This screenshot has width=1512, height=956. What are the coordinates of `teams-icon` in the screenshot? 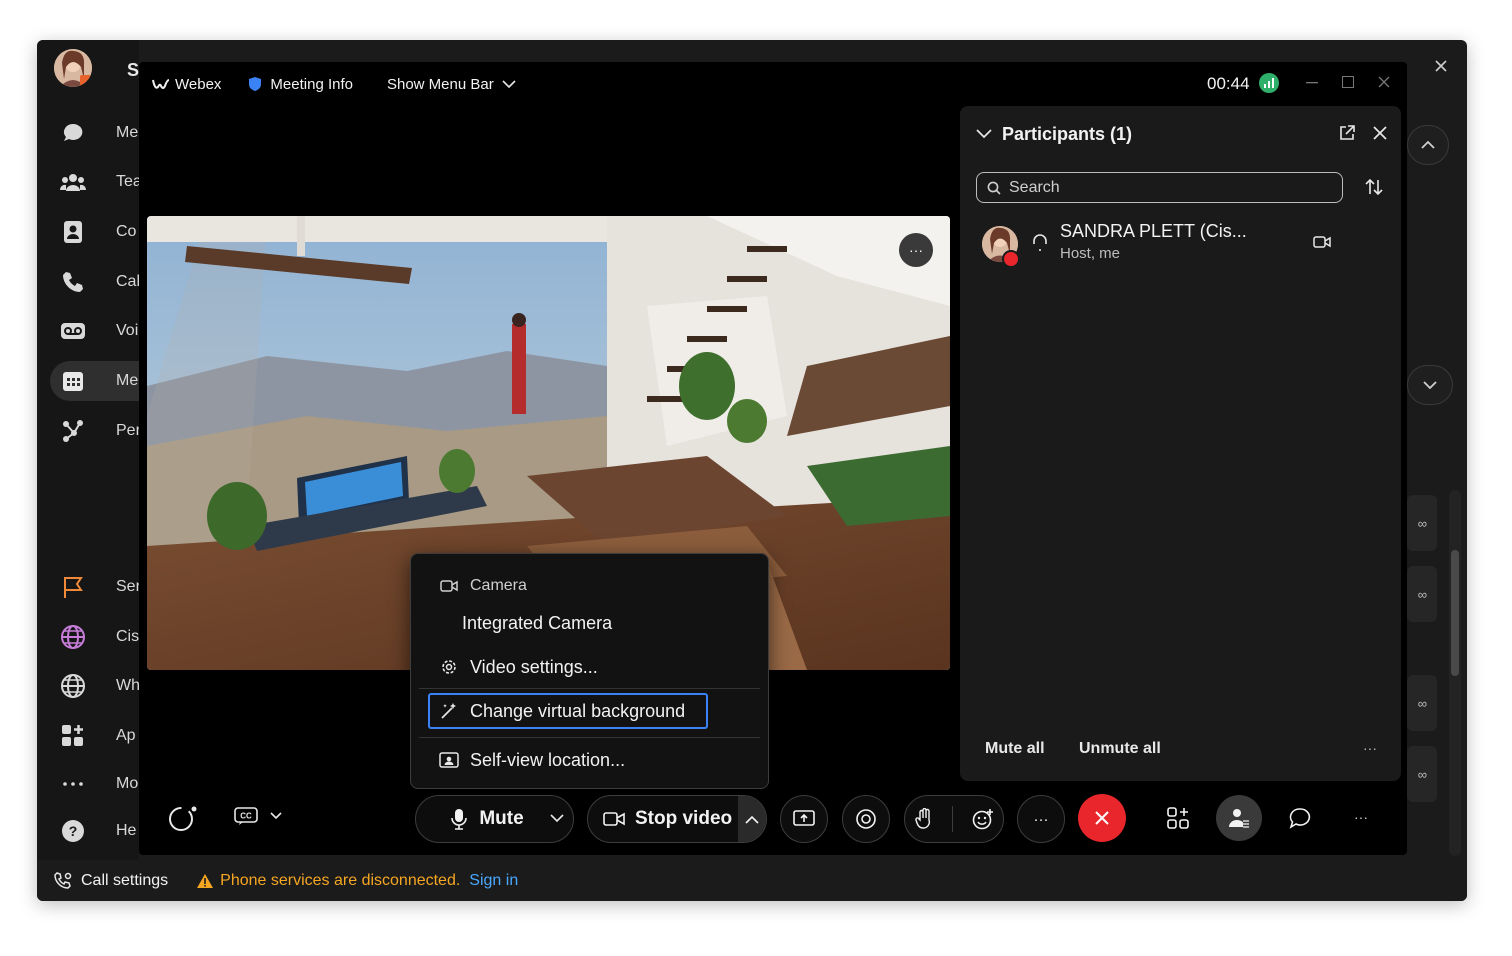 It's located at (73, 182).